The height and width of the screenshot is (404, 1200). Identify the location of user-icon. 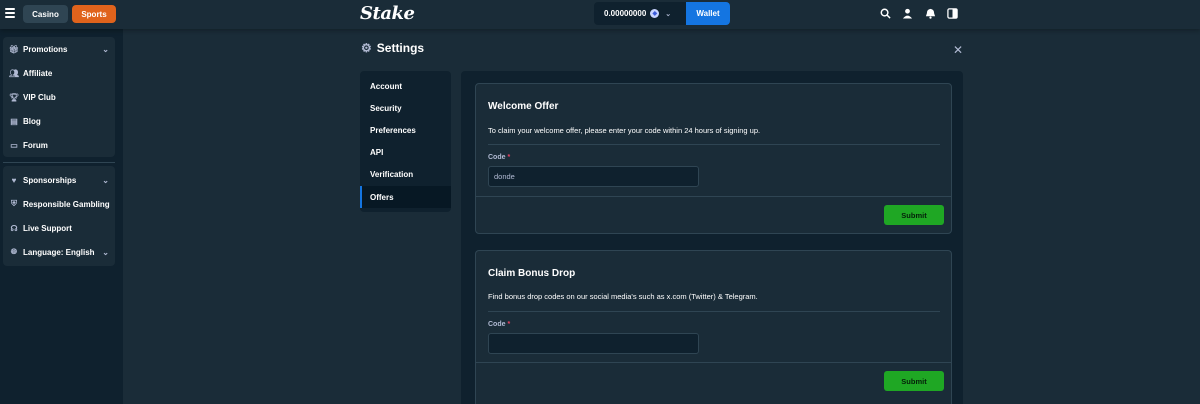
(907, 13).